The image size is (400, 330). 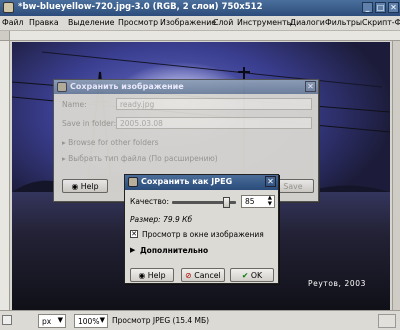 I want to click on name-value: ready.jpg, so click(x=137, y=104).